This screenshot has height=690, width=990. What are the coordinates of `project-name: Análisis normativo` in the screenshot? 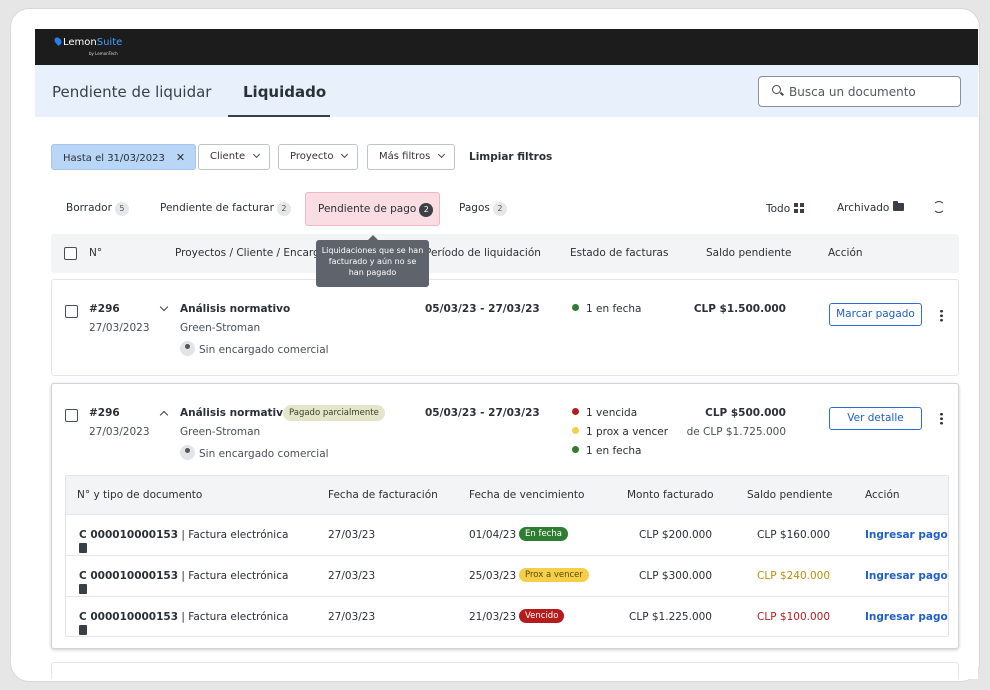 It's located at (235, 309).